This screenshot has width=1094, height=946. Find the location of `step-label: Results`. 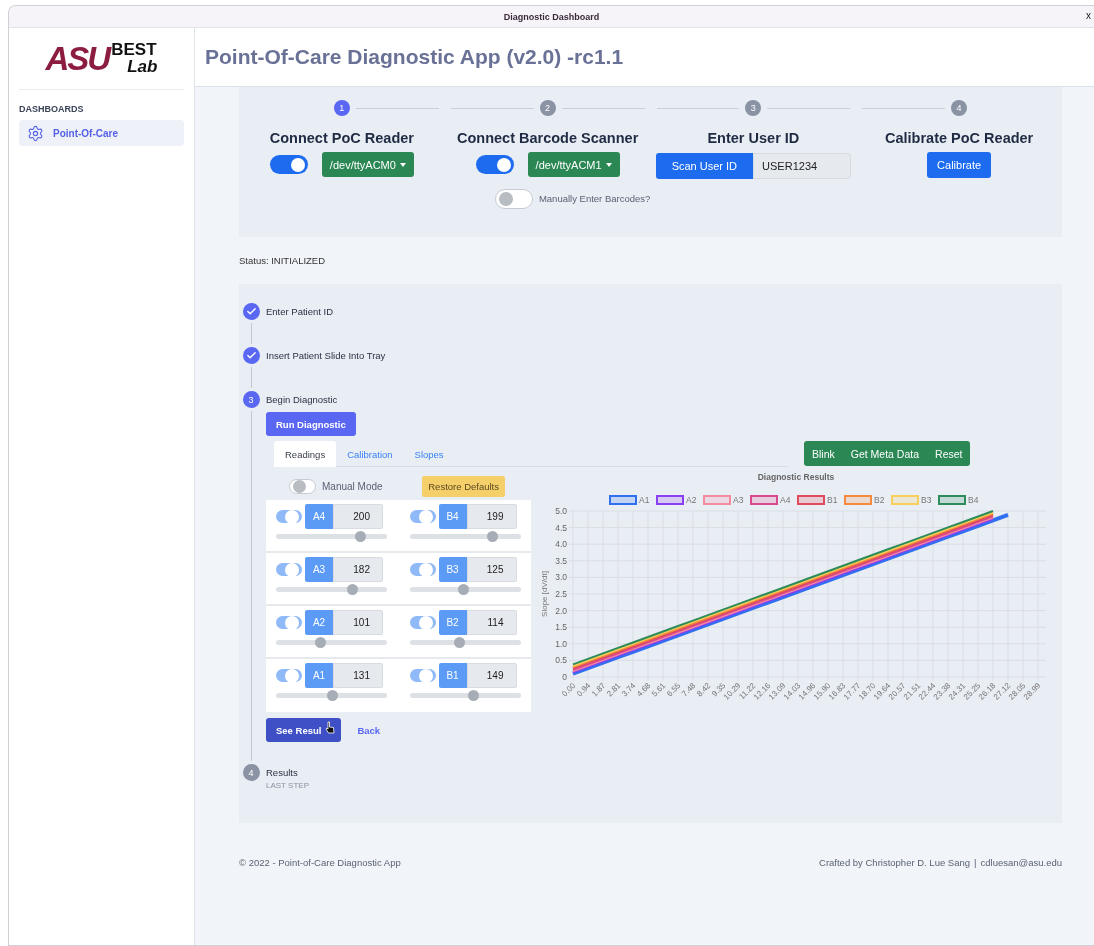

step-label: Results is located at coordinates (282, 773).